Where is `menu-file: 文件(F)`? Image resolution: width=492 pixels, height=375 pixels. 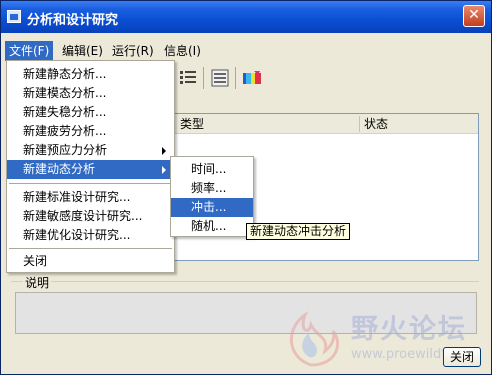
menu-file: 文件(F) is located at coordinates (29, 51).